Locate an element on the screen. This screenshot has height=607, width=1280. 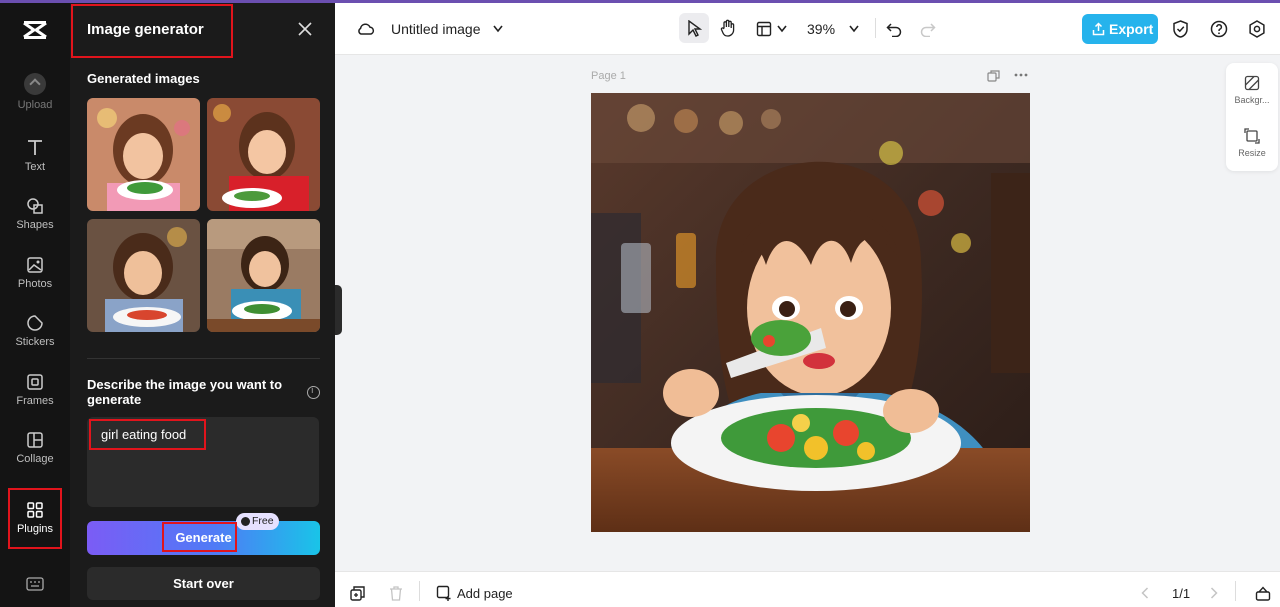
more-options-icon is located at coordinates (1021, 75).